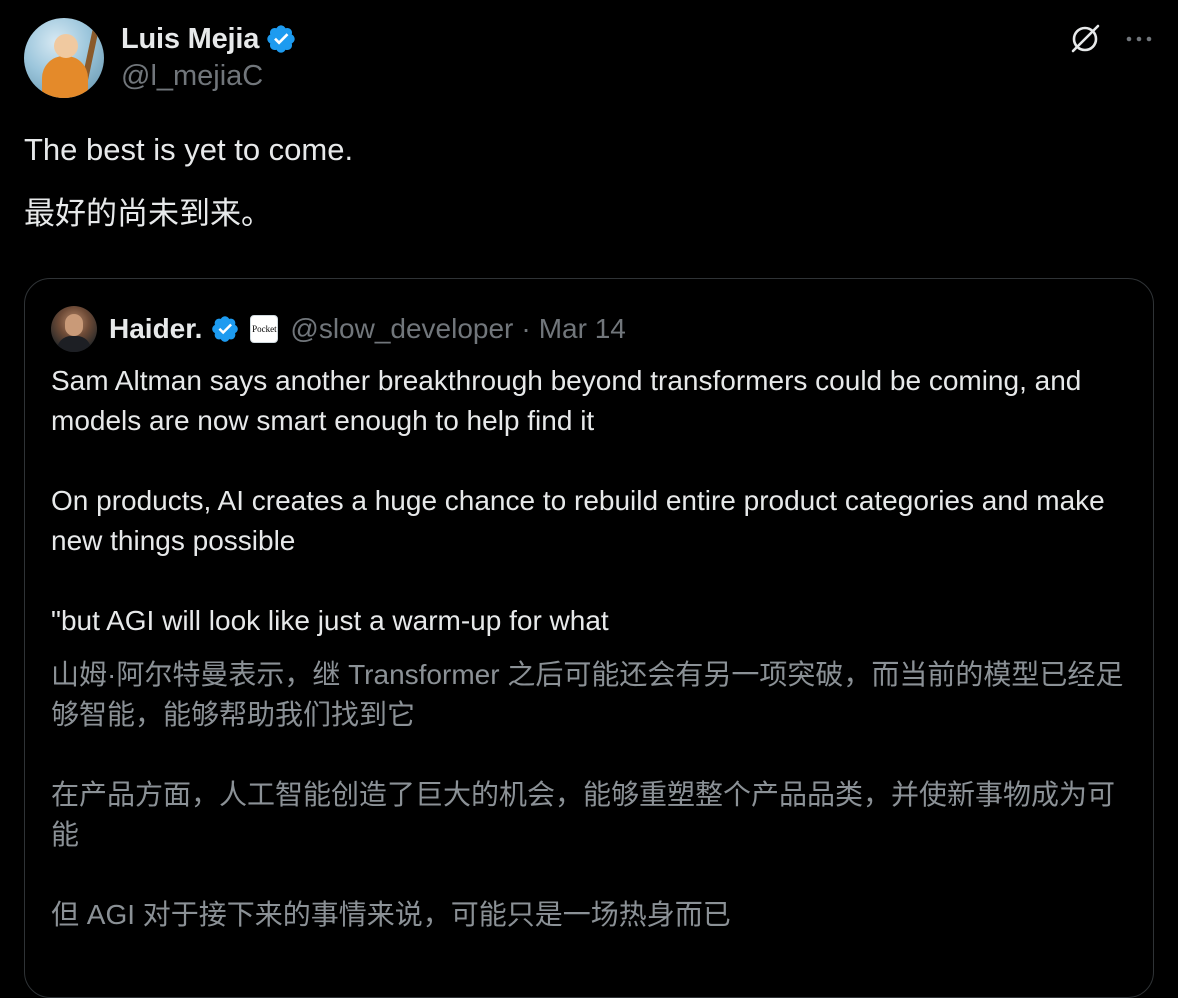  What do you see at coordinates (155, 329) in the screenshot?
I see `quote-display-name: Haider.` at bounding box center [155, 329].